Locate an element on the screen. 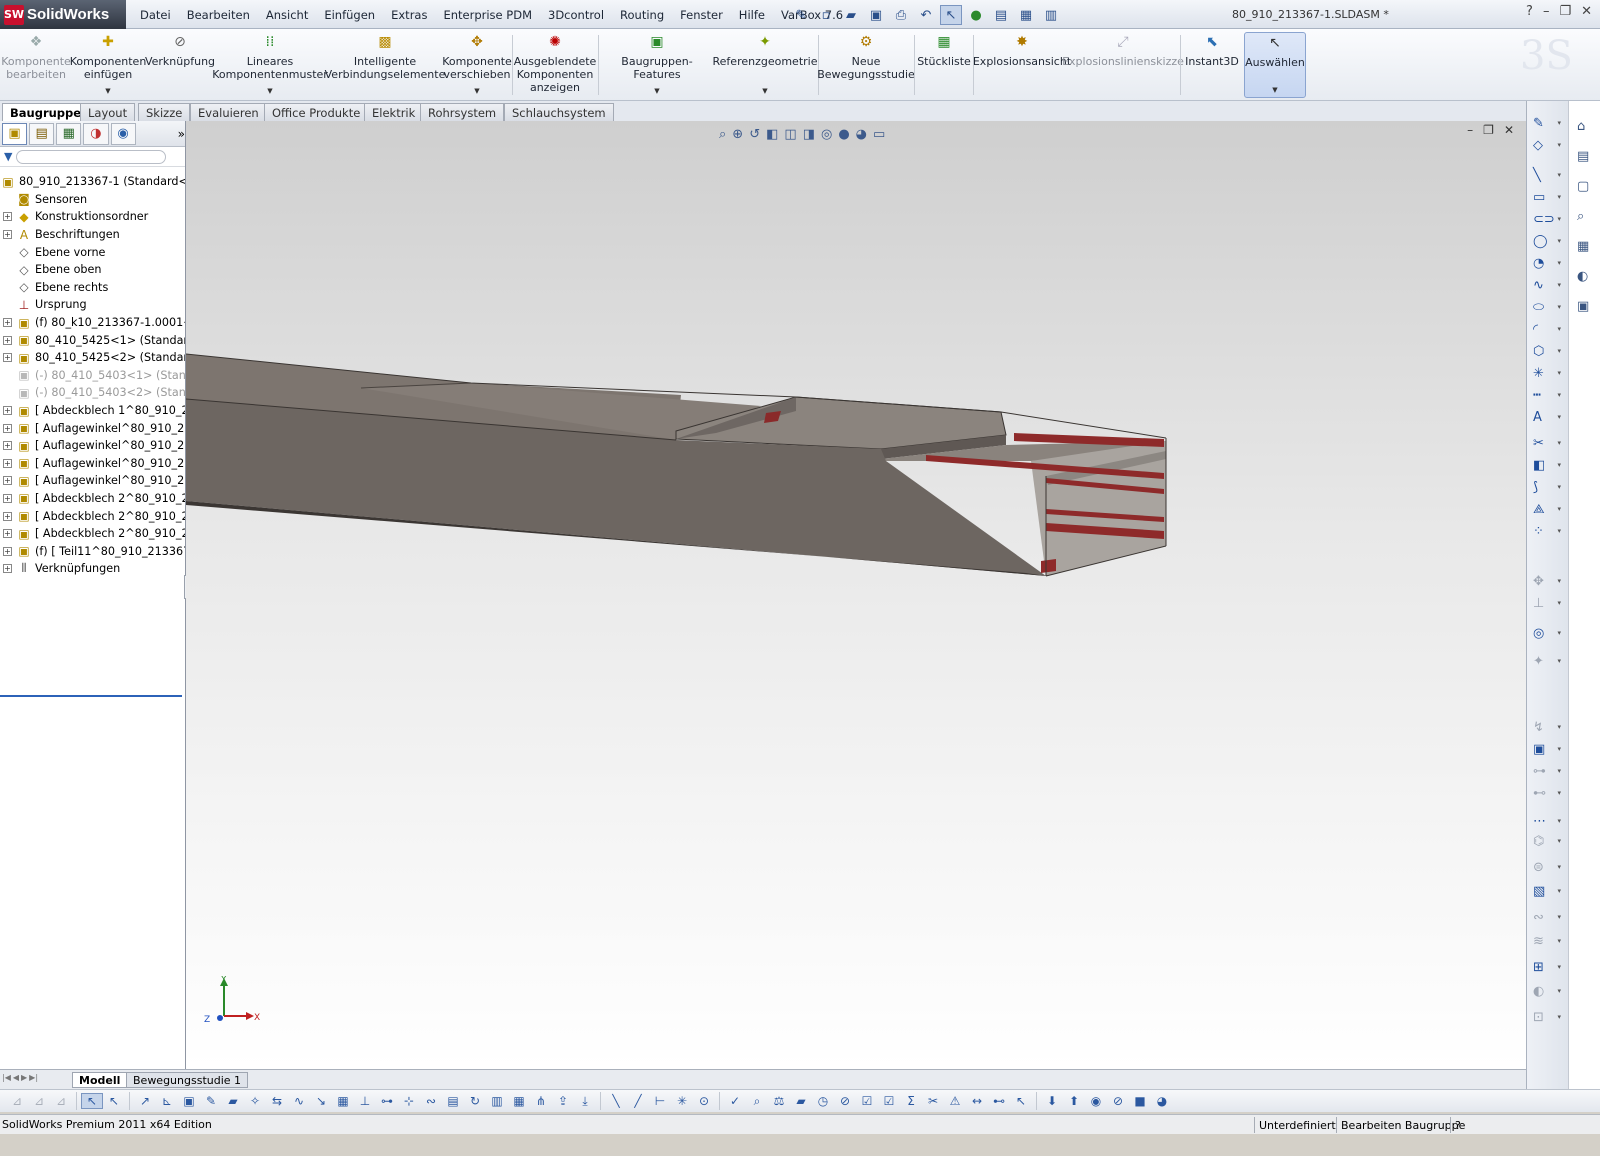  verknuepfung-button: ⊘ Verknüpfung is located at coordinates (180, 65).